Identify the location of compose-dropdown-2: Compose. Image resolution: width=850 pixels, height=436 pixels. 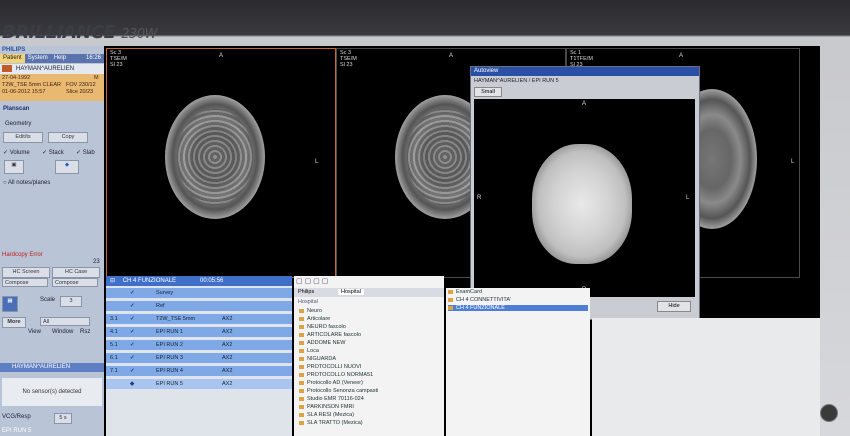
(75, 282).